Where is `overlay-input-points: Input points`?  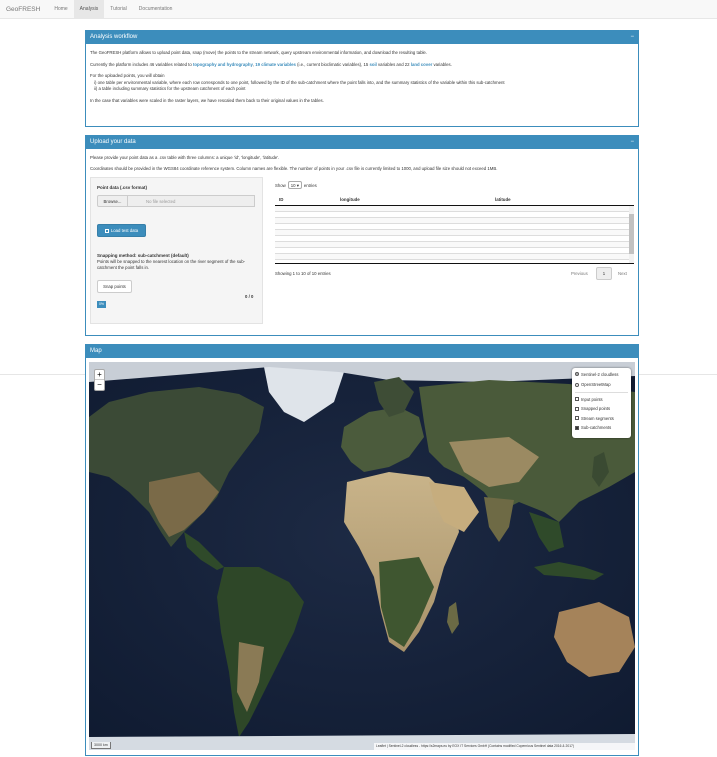 overlay-input-points: Input points is located at coordinates (601, 399).